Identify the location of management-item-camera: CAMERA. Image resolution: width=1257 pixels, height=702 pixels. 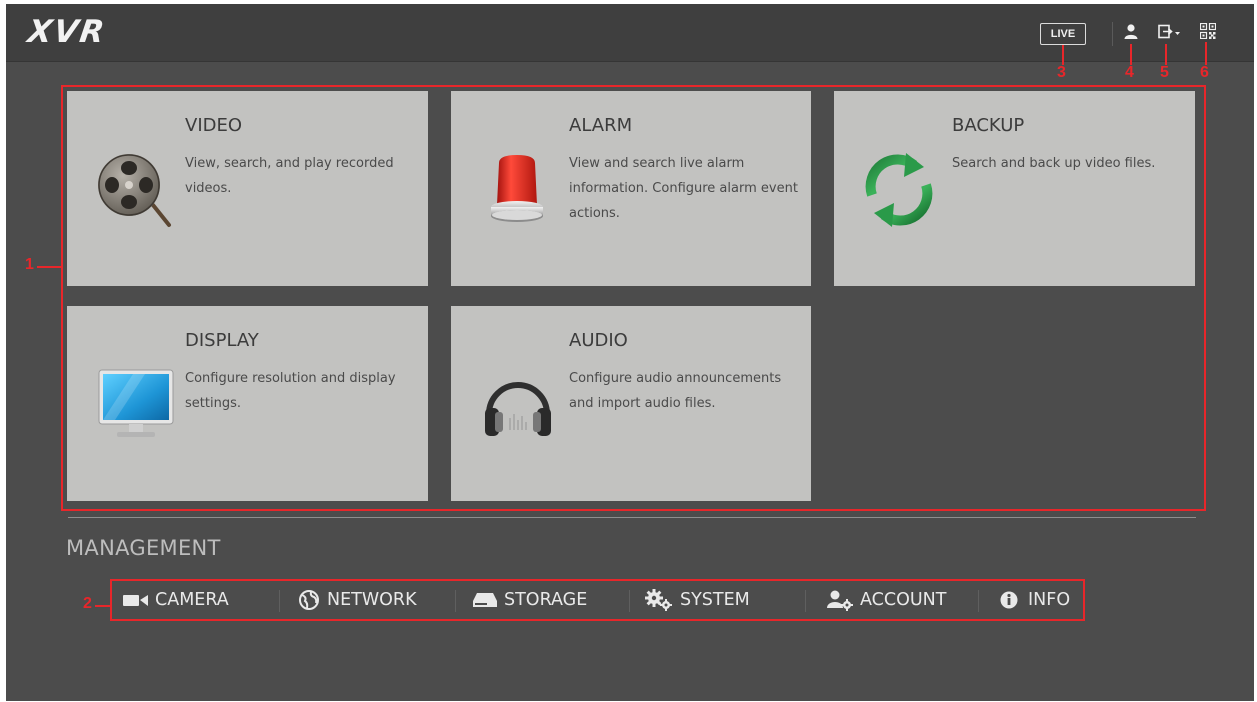
(176, 600).